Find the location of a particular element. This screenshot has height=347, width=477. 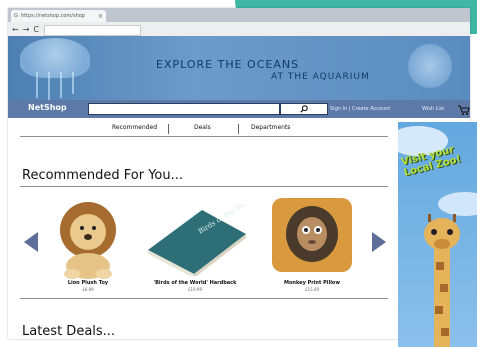

wish-list-link: Wish List is located at coordinates (433, 109).